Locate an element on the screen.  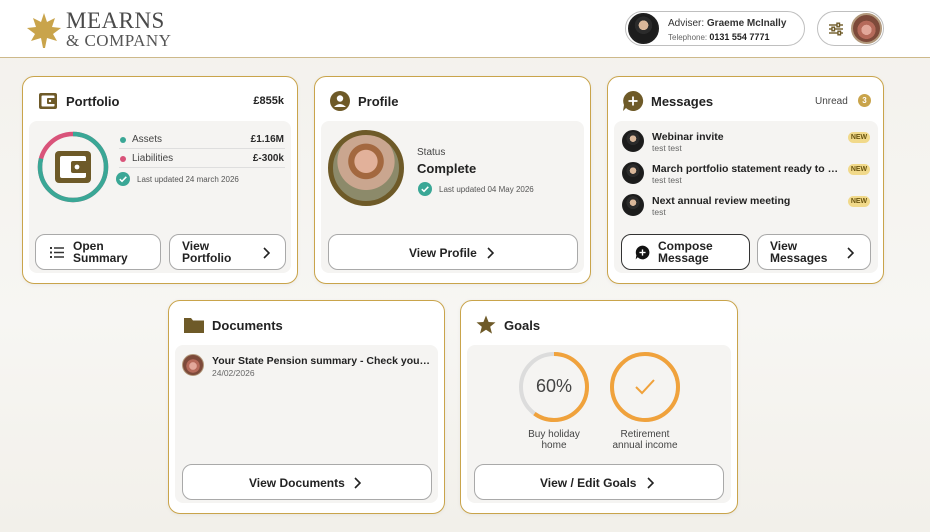
portfolio-donut-chart is located at coordinates (73, 167).